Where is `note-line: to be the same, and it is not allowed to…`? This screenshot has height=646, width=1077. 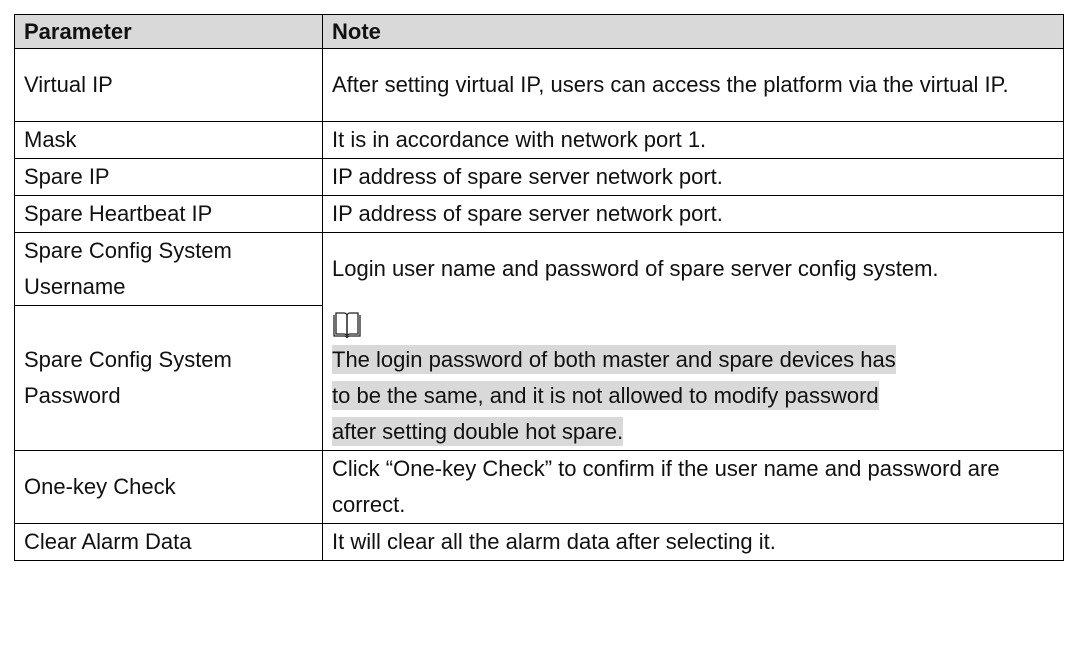 note-line: to be the same, and it is not allowed to… is located at coordinates (692, 396).